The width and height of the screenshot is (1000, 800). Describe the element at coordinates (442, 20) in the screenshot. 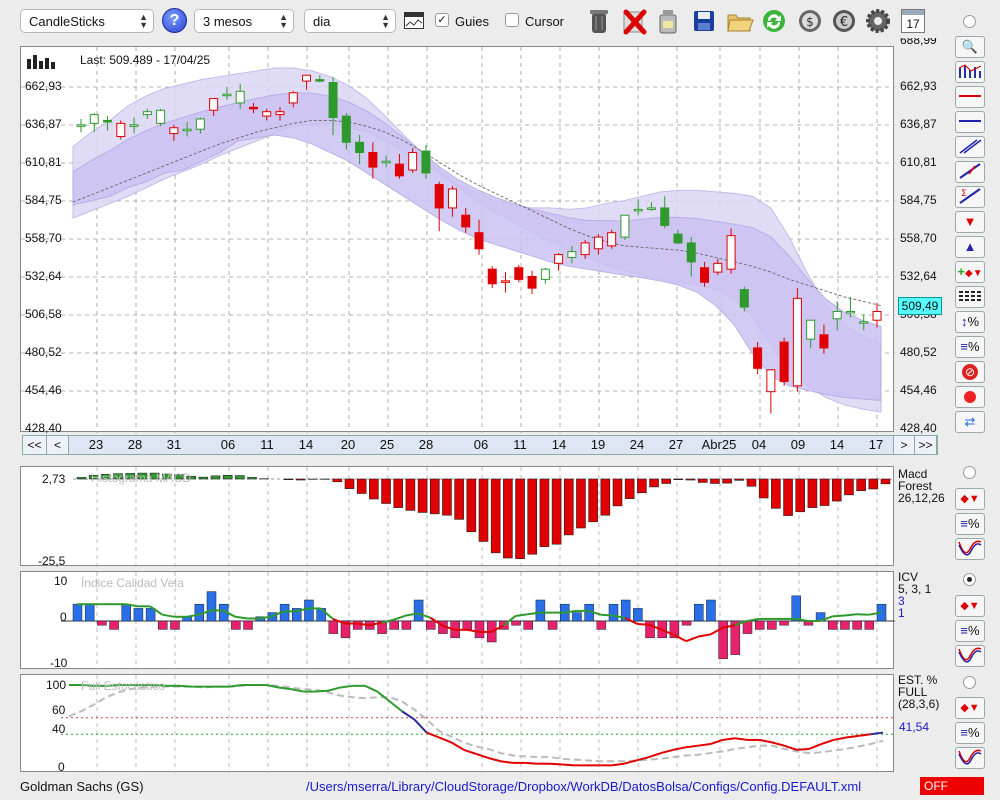

I see `guides-checkbox: ✓` at that location.